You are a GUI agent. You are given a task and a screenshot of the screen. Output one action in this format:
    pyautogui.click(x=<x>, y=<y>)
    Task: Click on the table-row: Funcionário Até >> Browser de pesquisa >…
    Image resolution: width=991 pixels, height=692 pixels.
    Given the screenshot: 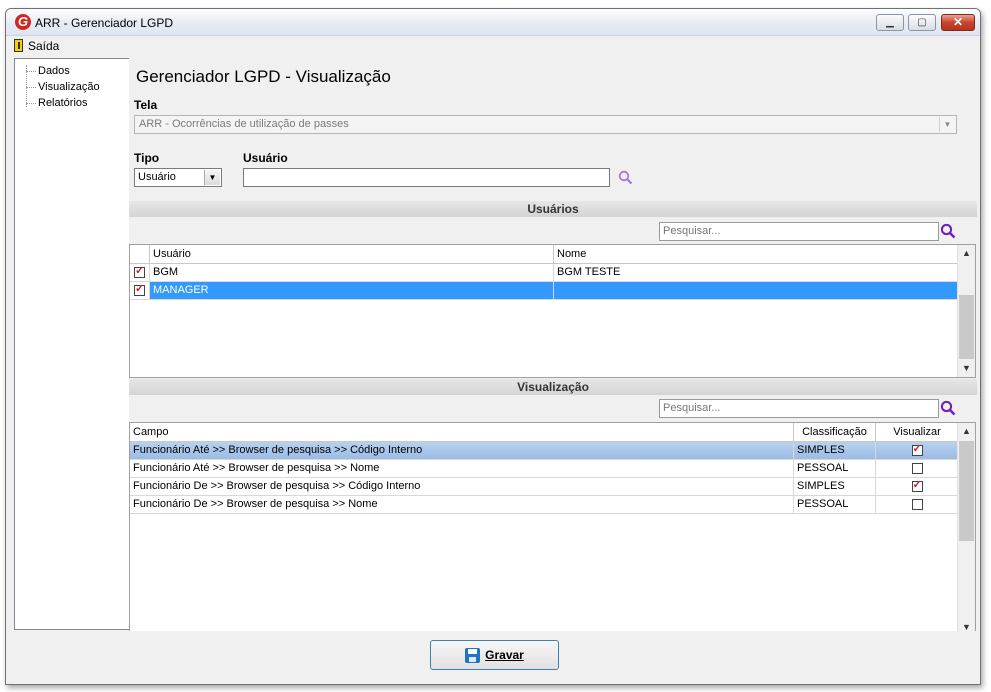 What is the action you would take?
    pyautogui.click(x=544, y=469)
    